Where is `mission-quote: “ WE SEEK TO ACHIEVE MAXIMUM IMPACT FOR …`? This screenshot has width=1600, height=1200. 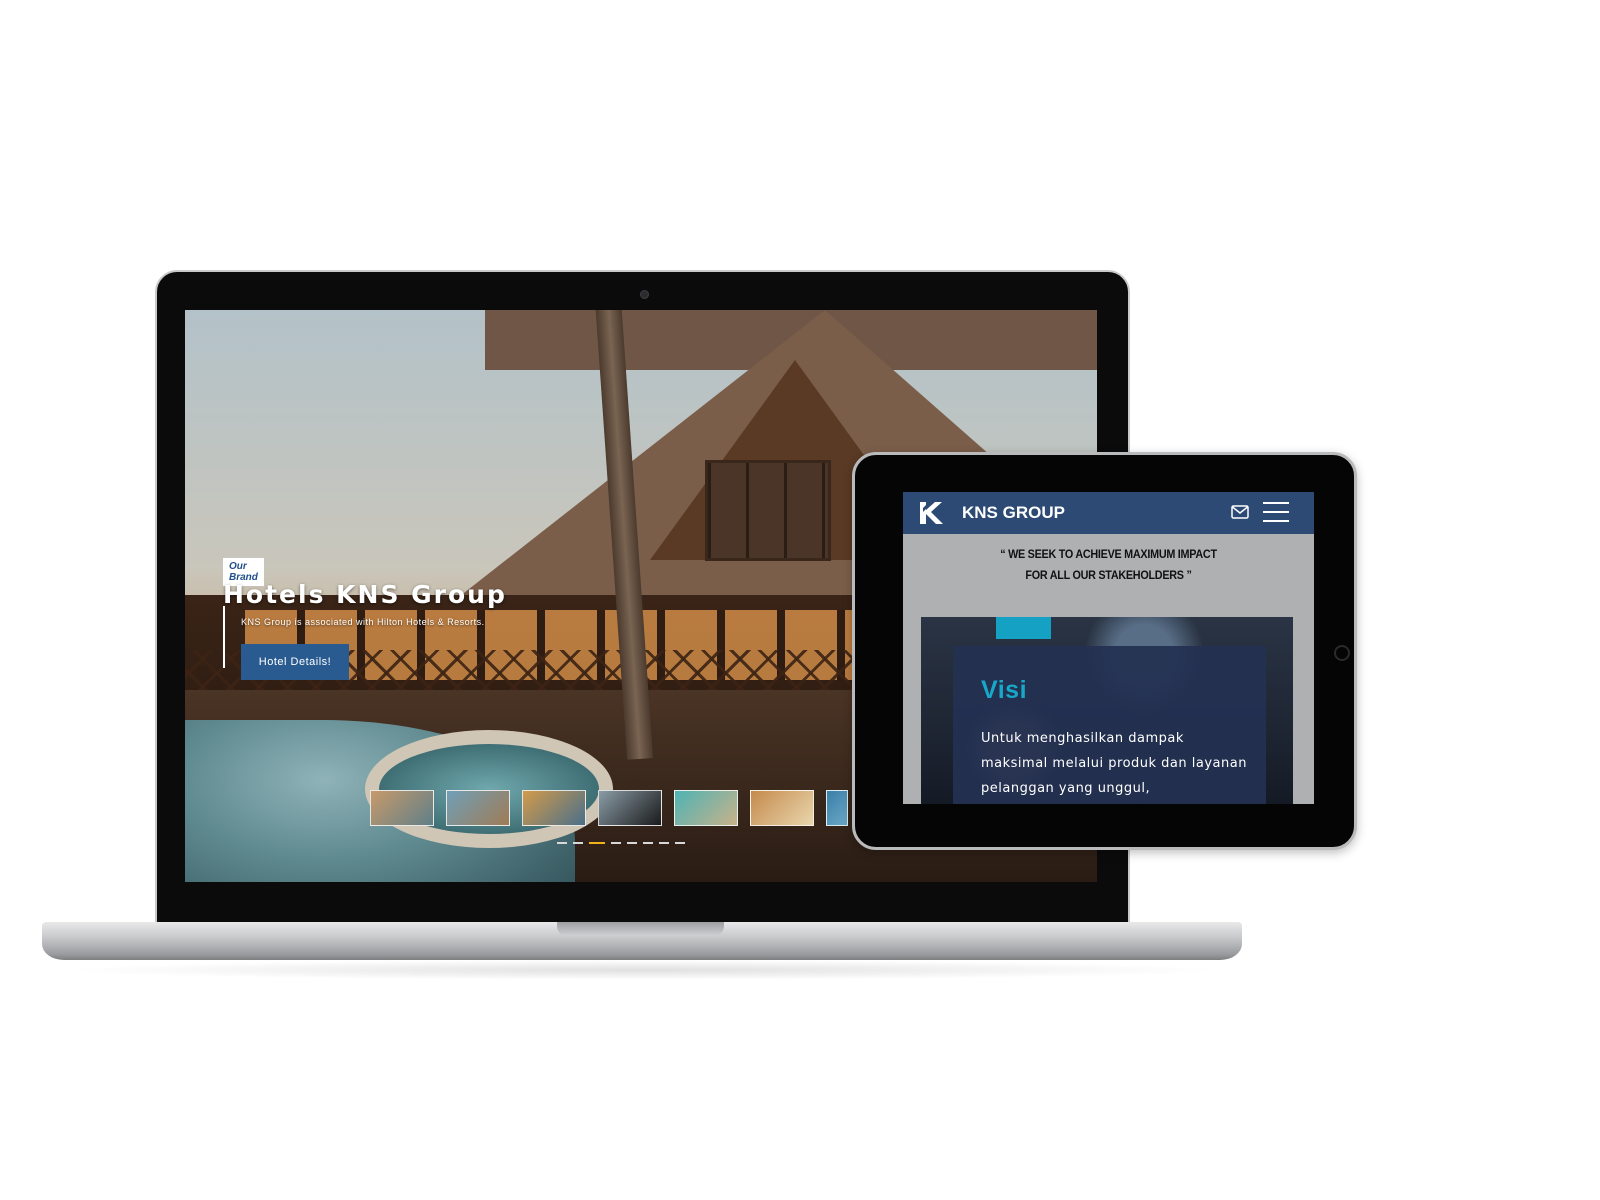
mission-quote: “ WE SEEK TO ACHIEVE MAXIMUM IMPACT FOR … is located at coordinates (1109, 565).